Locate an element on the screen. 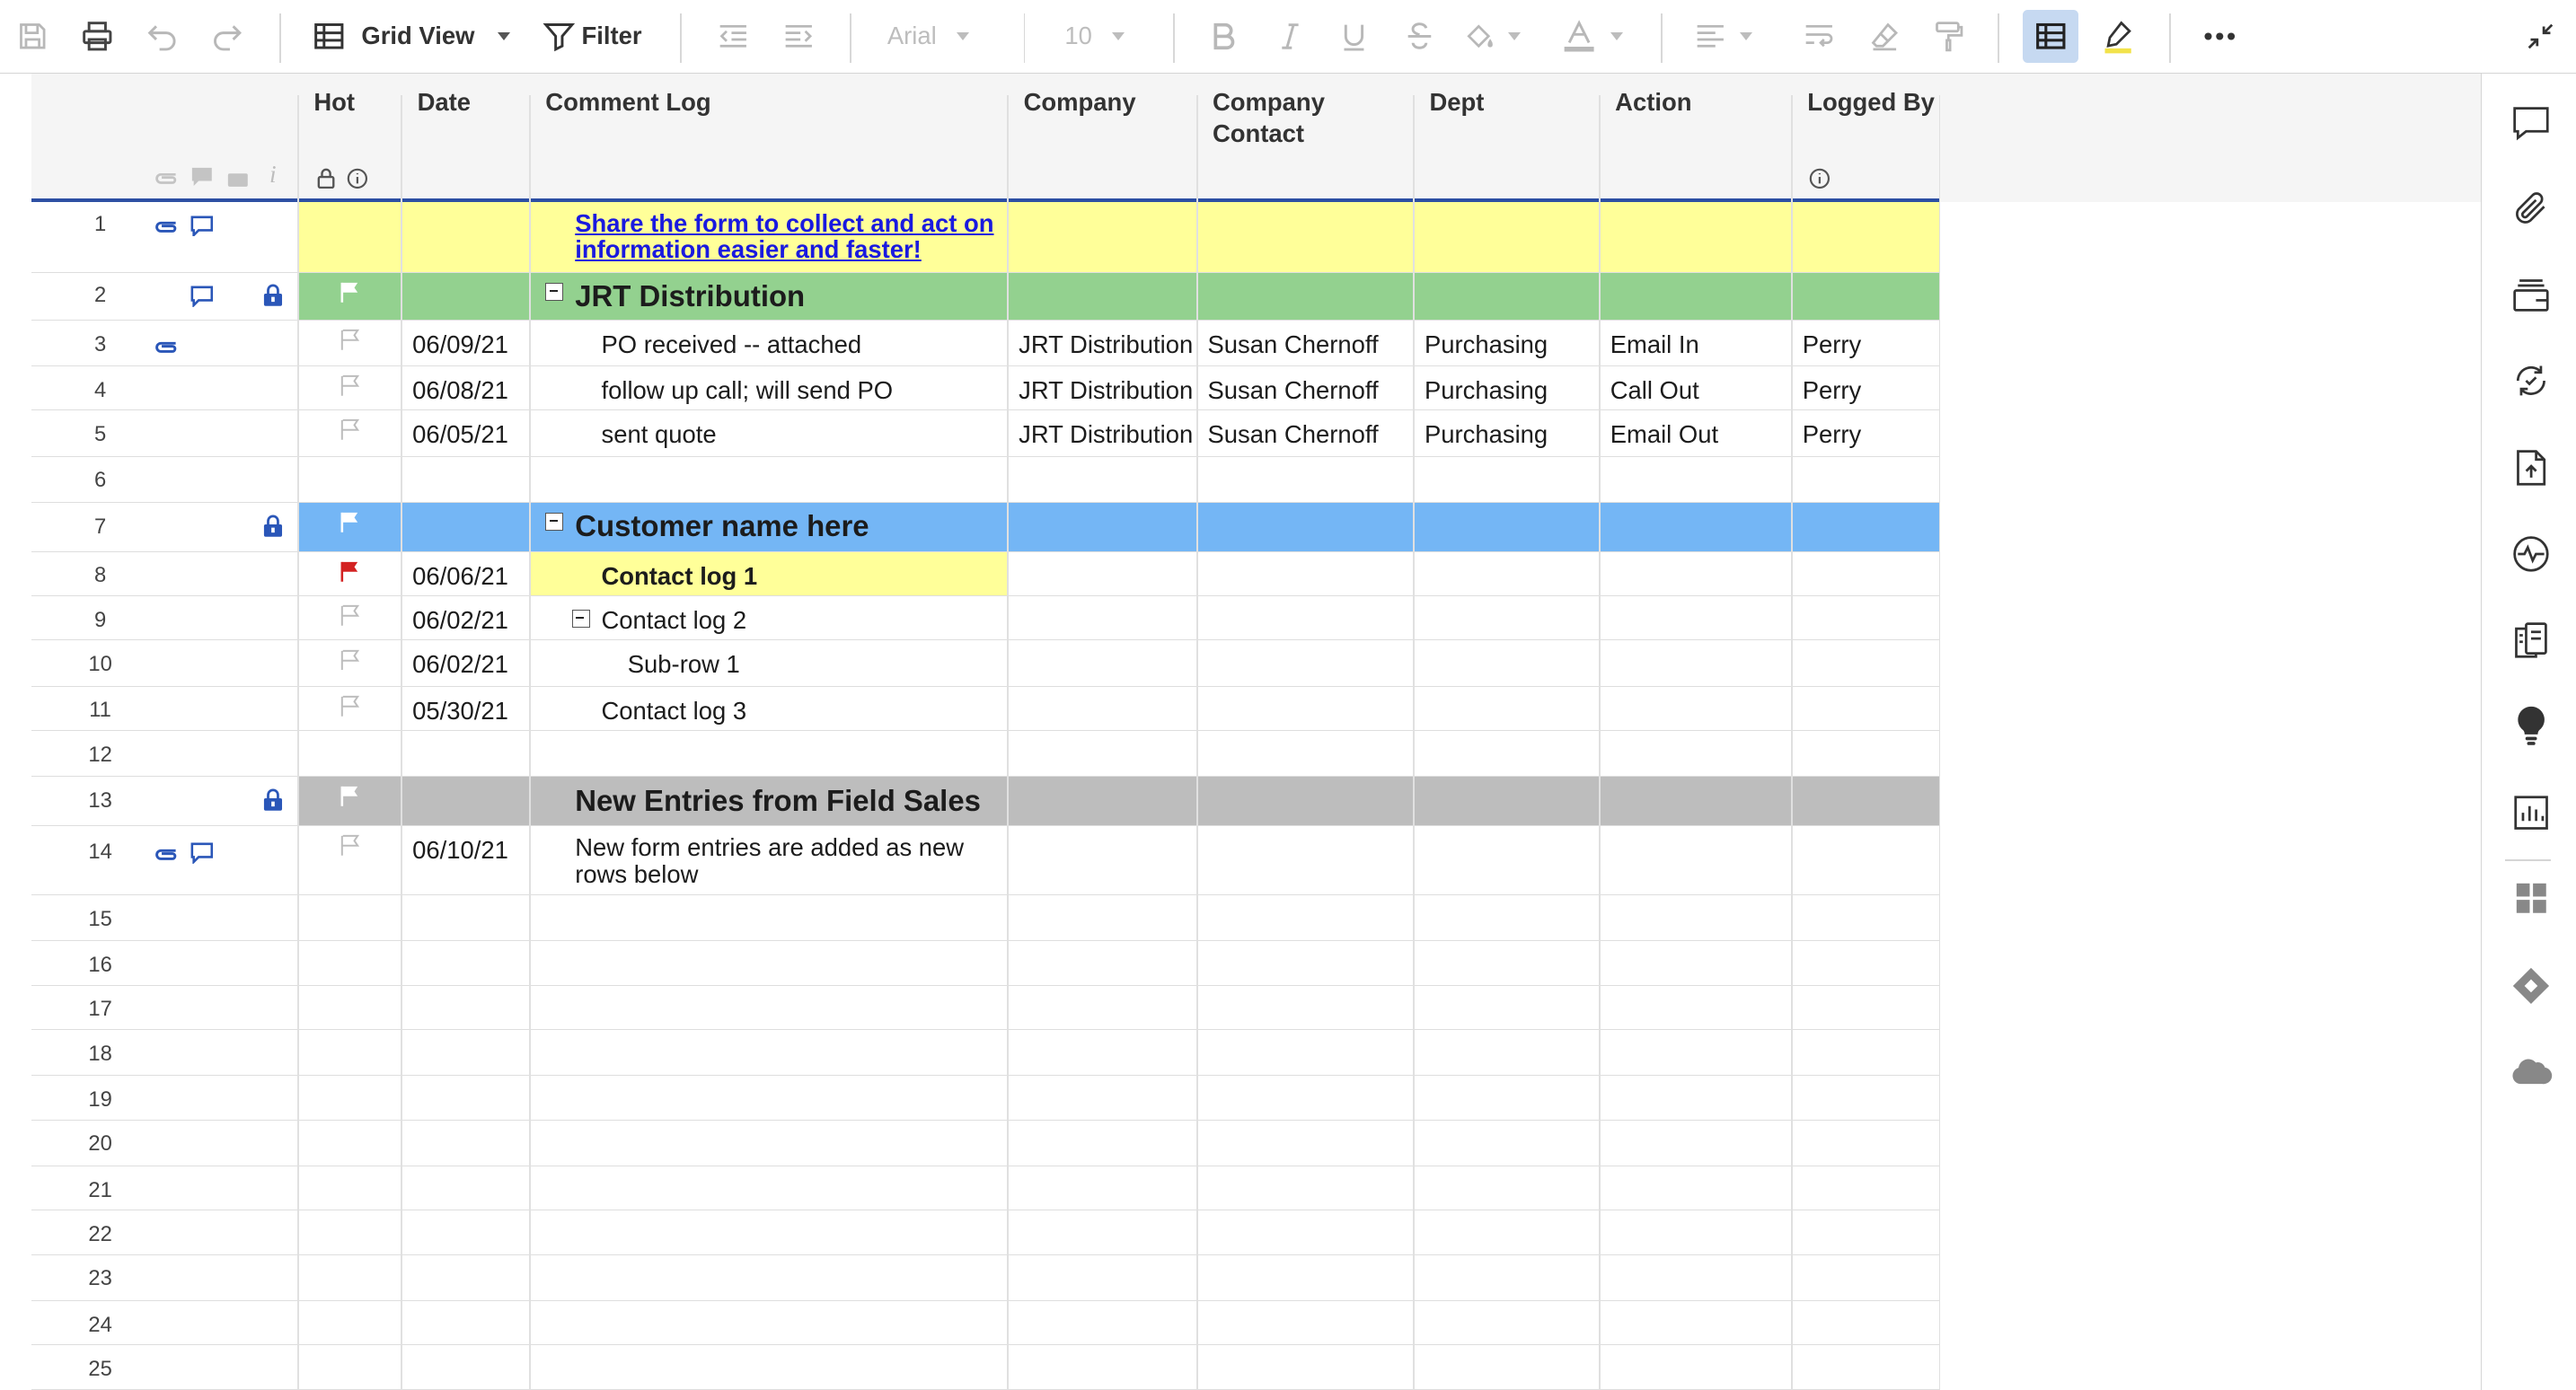 This screenshot has height=1390, width=2576. column-header-dept: Dept is located at coordinates (1506, 136).